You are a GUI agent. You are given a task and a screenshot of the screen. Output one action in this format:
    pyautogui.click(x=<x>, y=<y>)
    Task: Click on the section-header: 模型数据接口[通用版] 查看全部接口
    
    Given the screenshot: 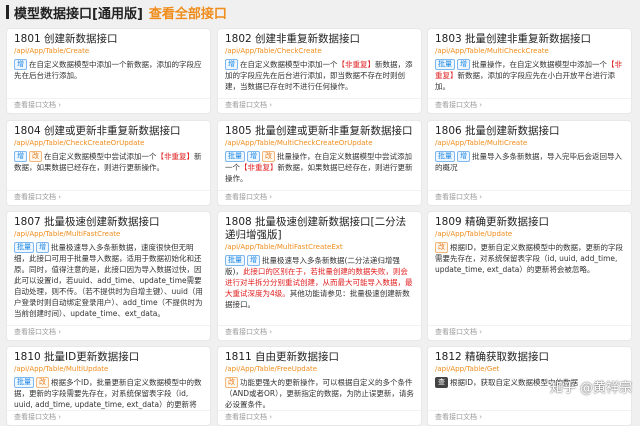 What is the action you would take?
    pyautogui.click(x=320, y=12)
    